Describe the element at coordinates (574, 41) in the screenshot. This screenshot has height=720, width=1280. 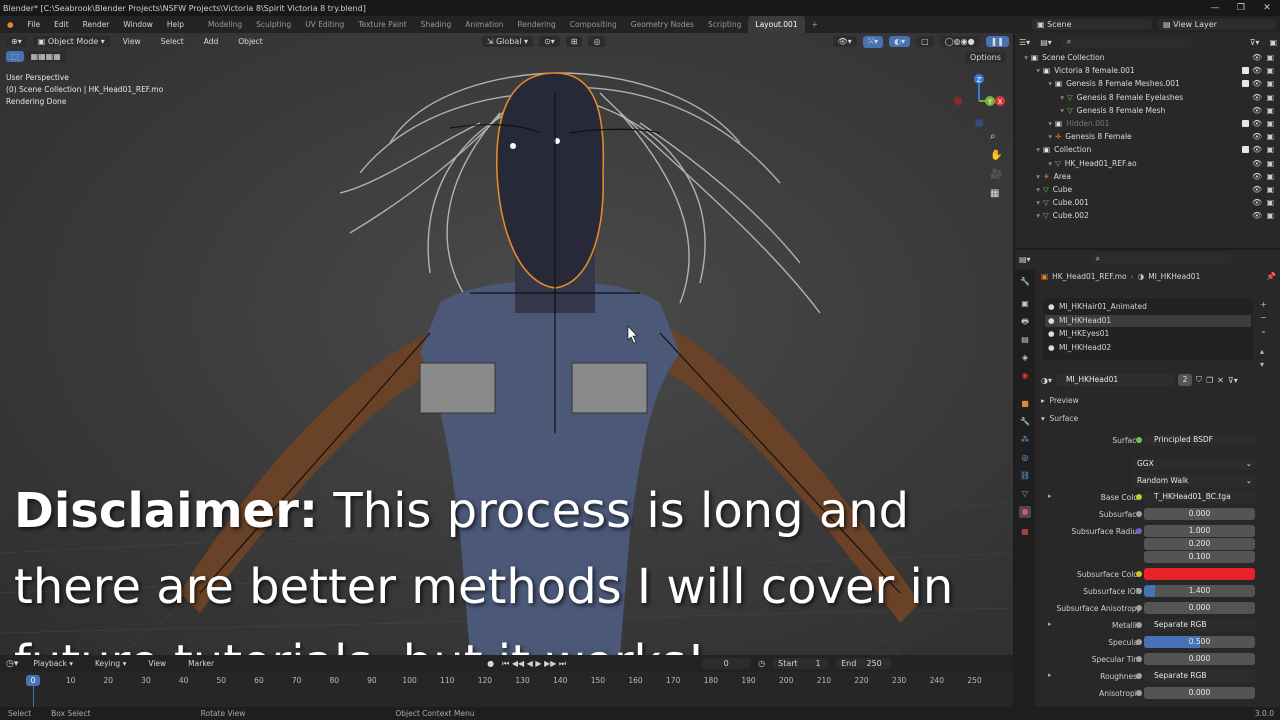
I see `snap-icon: ⊞` at that location.